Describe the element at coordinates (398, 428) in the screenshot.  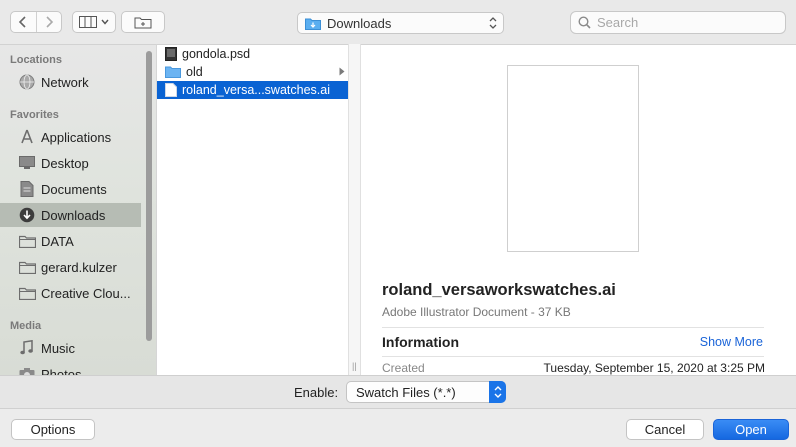
I see `button-bar: Options Cancel Open` at that location.